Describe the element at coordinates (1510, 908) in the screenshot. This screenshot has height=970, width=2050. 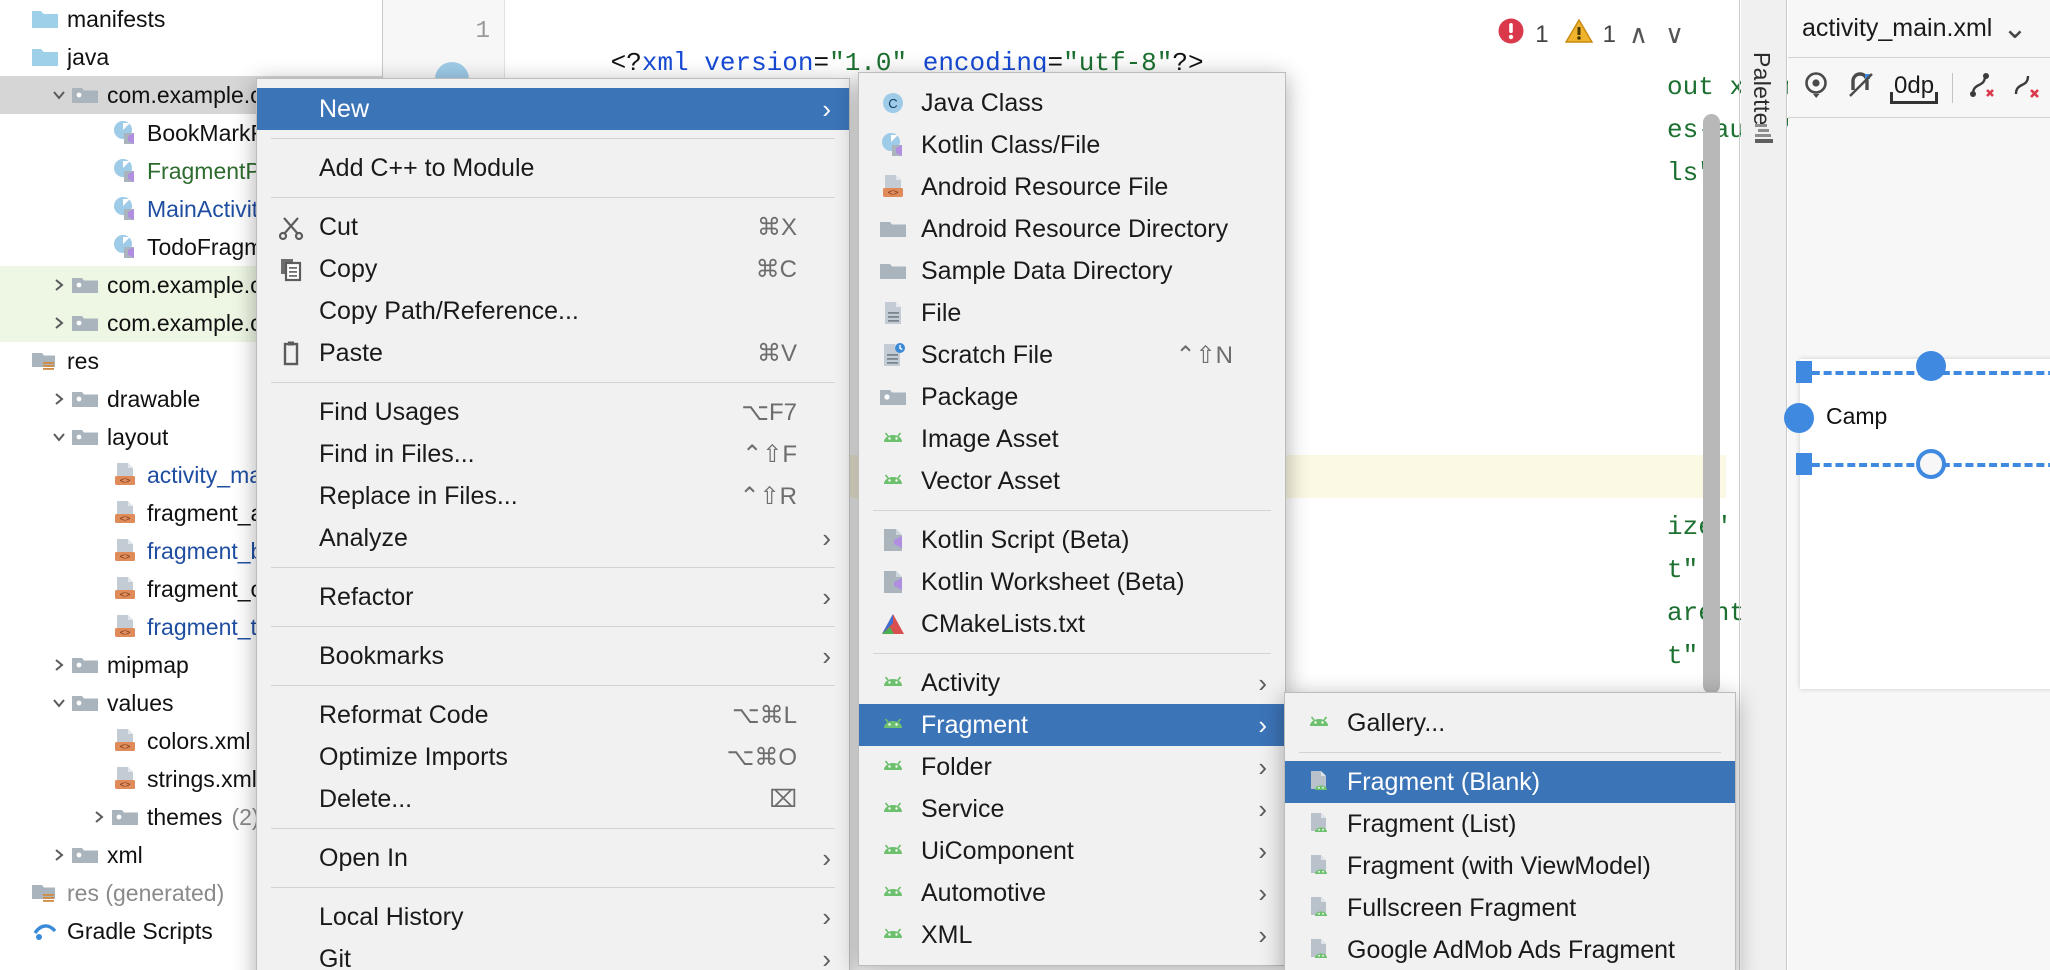
I see `menu-item-fullscreen-fragment: Fullscreen Fragment` at that location.